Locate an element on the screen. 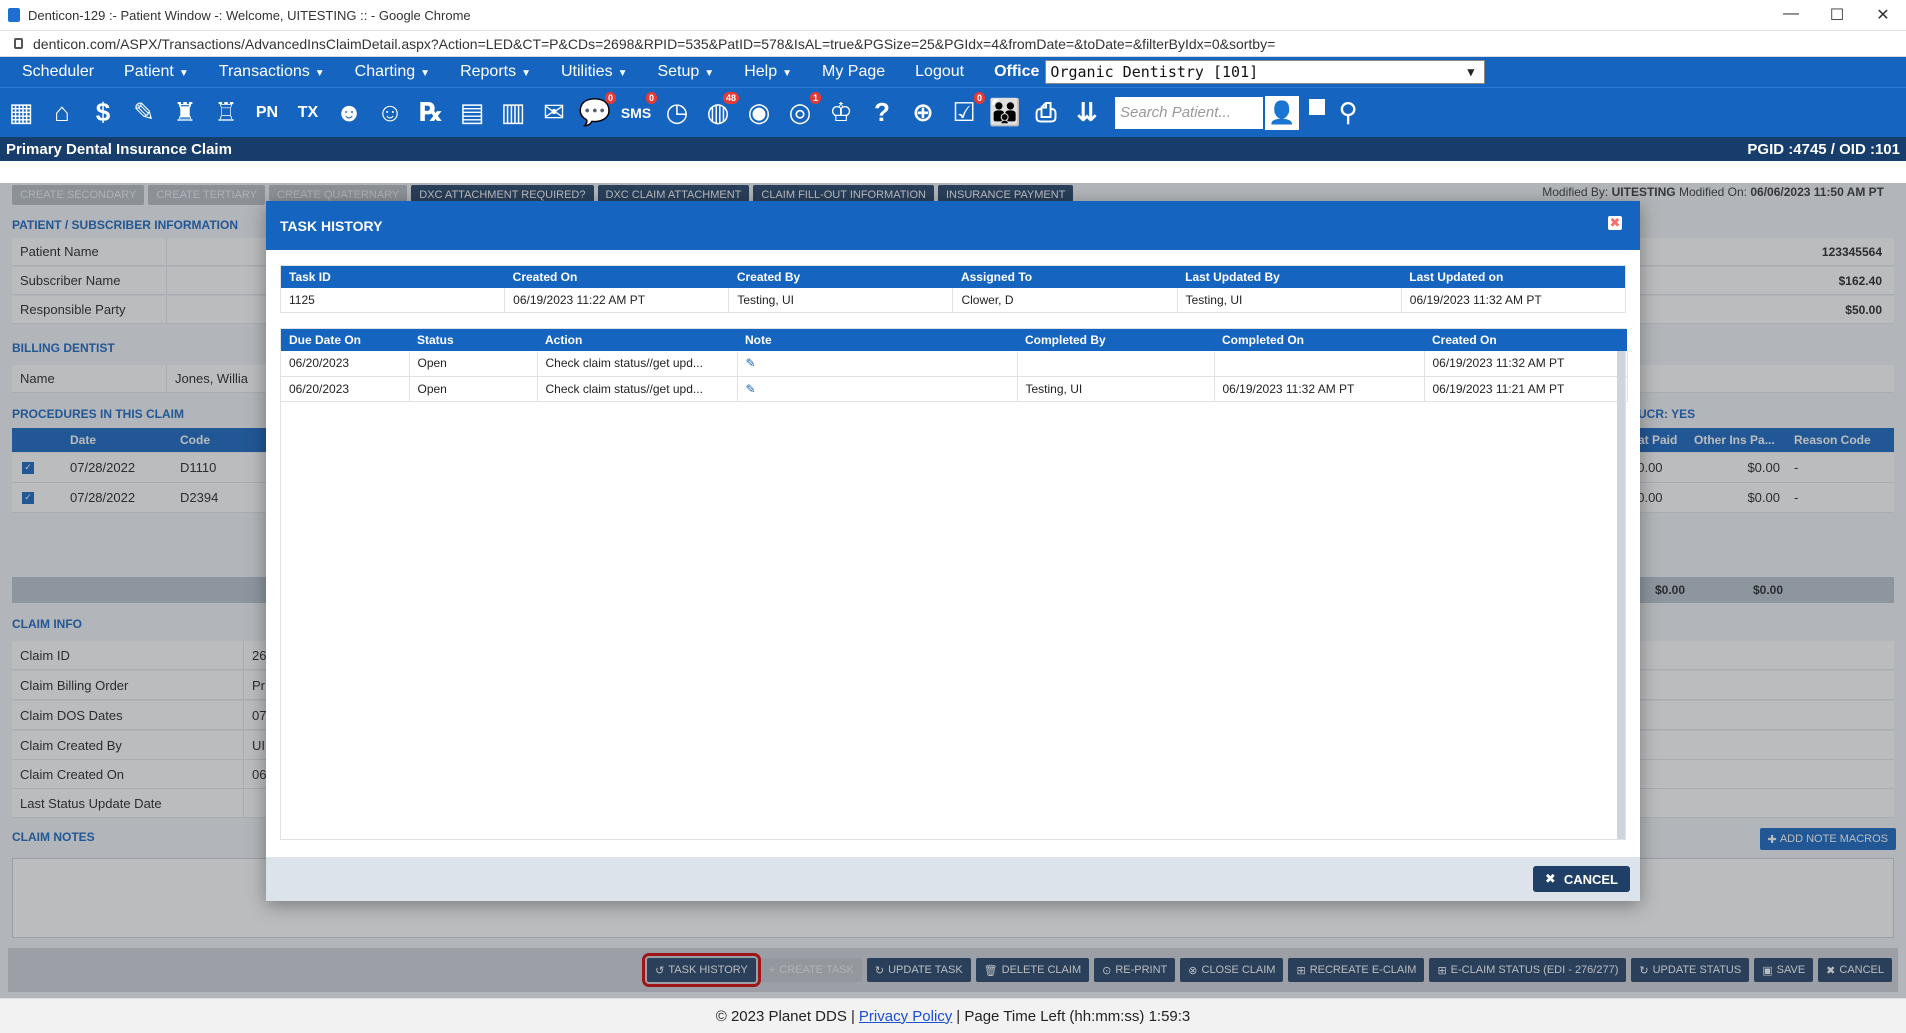 This screenshot has height=1033, width=1906. calendar-icon: ▦ is located at coordinates (21, 113).